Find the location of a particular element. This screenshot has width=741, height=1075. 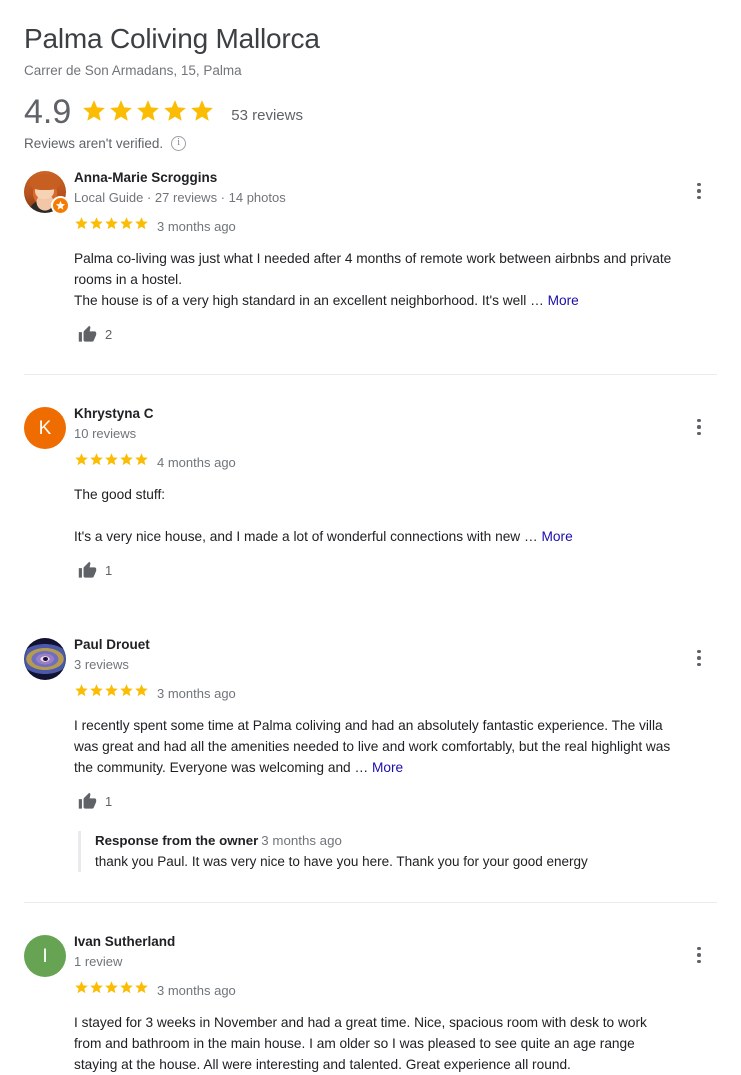

reviewer-name: Ivan Sutherland is located at coordinates (373, 942).